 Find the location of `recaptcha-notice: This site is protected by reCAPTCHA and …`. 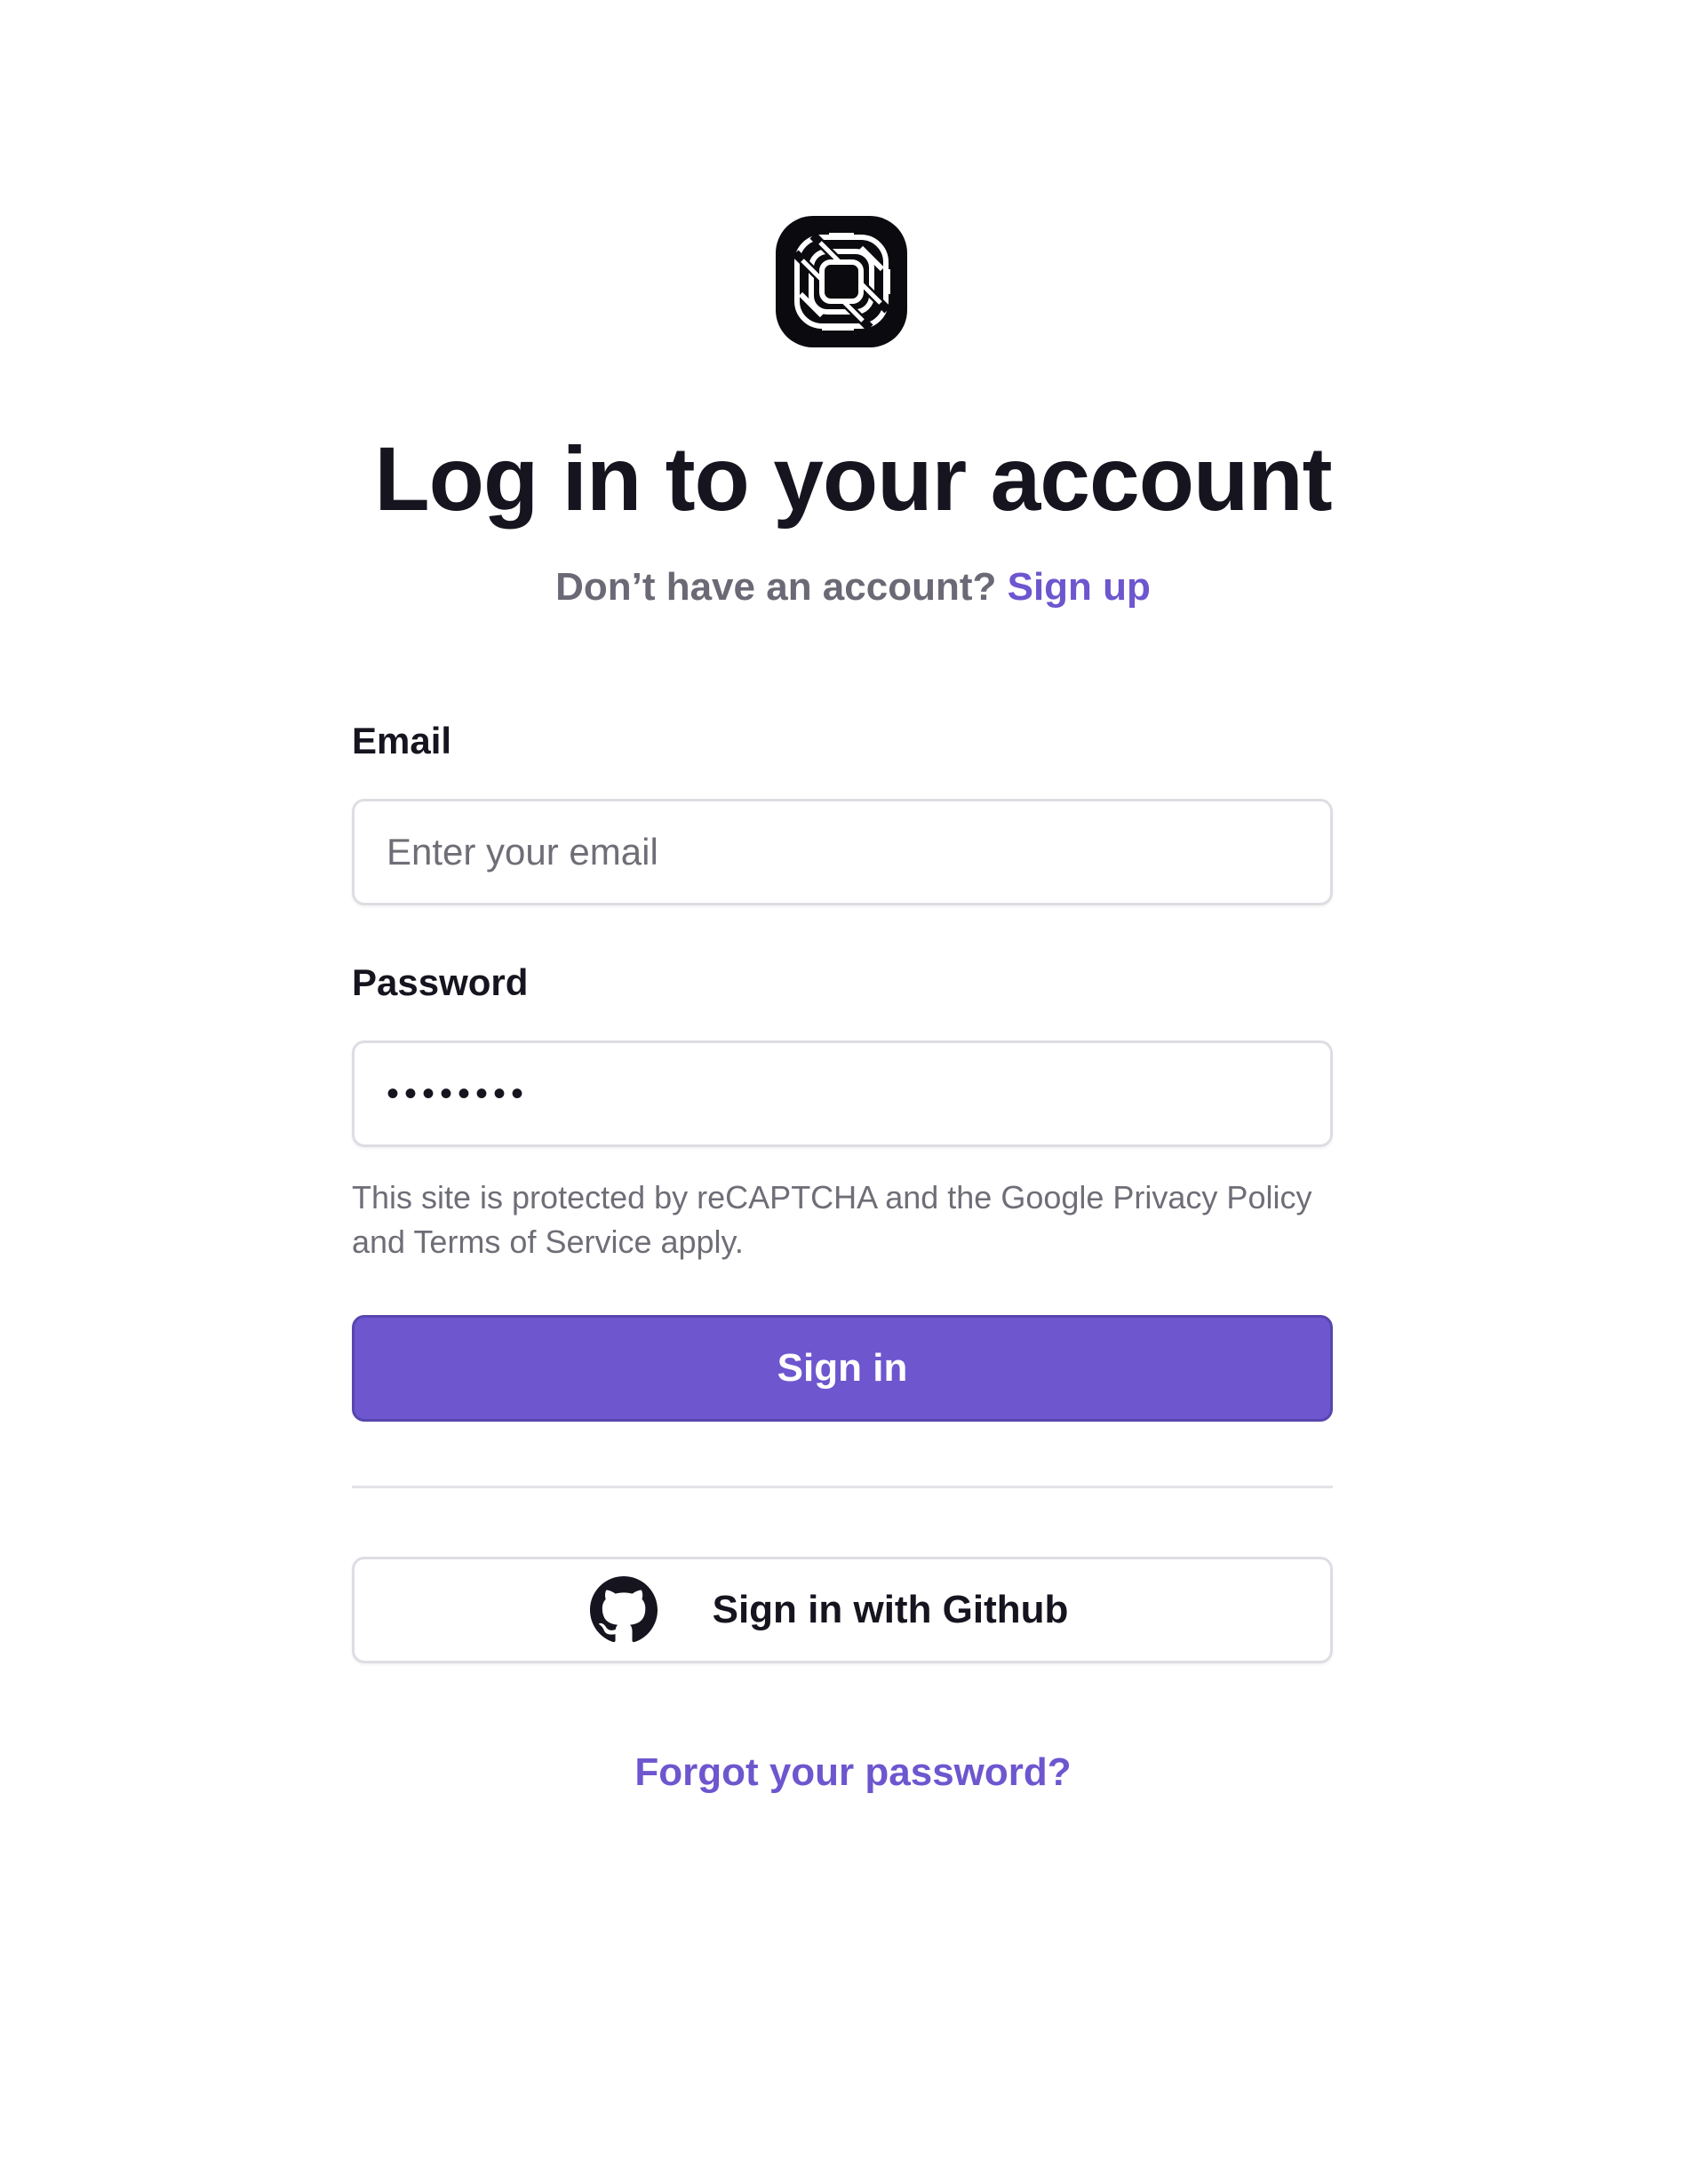

recaptcha-notice: This site is protected by reCAPTCHA and … is located at coordinates (832, 1220).